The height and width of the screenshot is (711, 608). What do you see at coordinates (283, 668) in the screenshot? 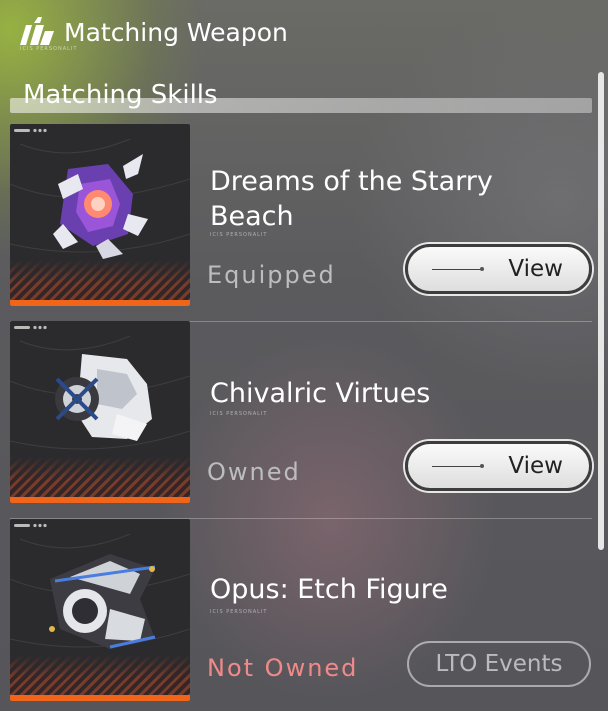
I see `skill-status: Not Owned` at bounding box center [283, 668].